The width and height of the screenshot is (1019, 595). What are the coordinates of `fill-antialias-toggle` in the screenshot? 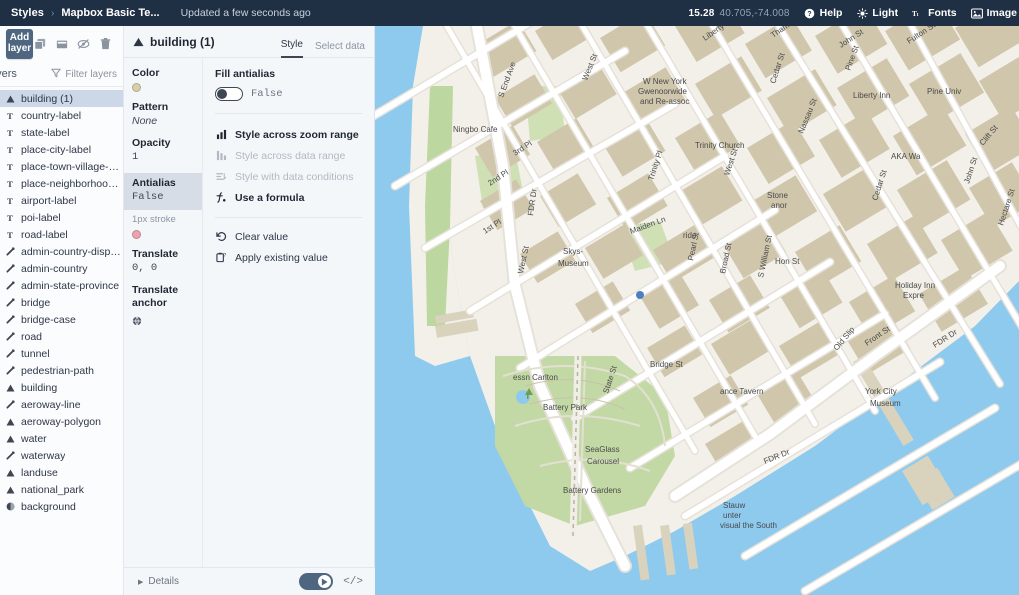 It's located at (229, 94).